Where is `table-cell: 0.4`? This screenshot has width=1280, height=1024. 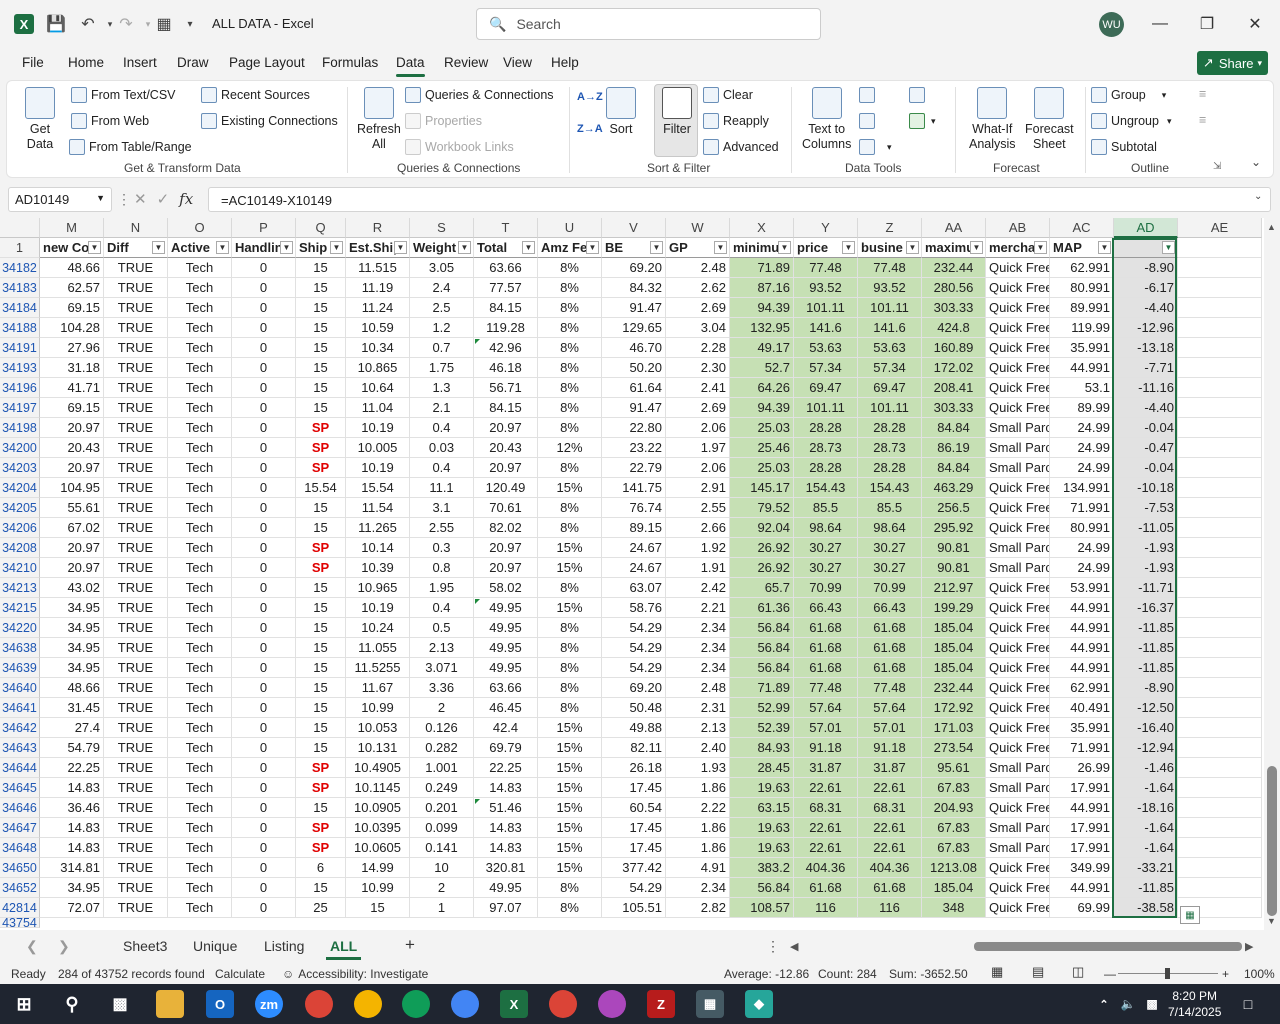
table-cell: 0.4 is located at coordinates (442, 468).